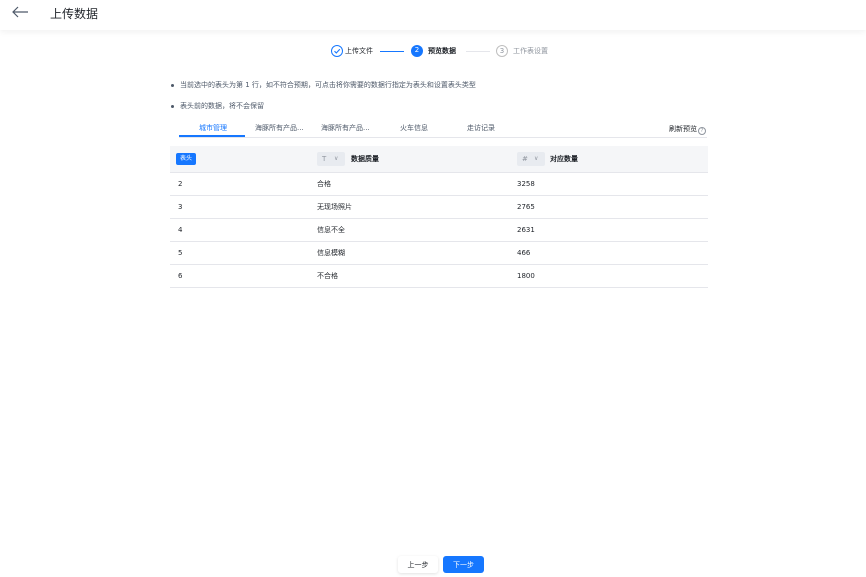  I want to click on table-row: 2 合格 3258, so click(439, 184).